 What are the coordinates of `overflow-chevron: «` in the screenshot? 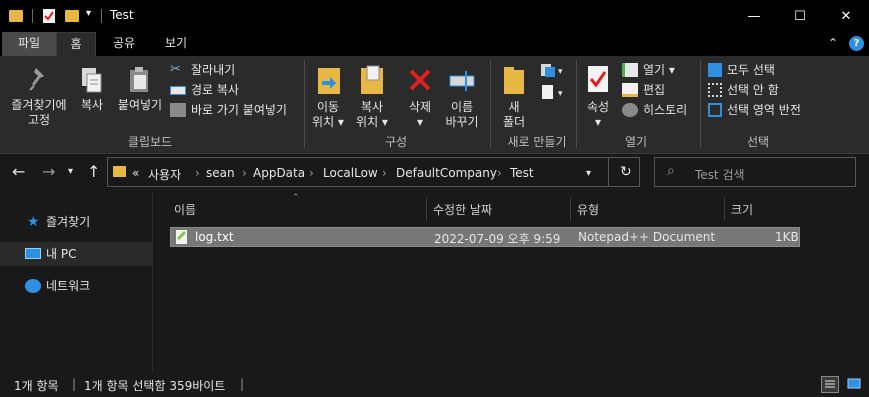 It's located at (135, 173).